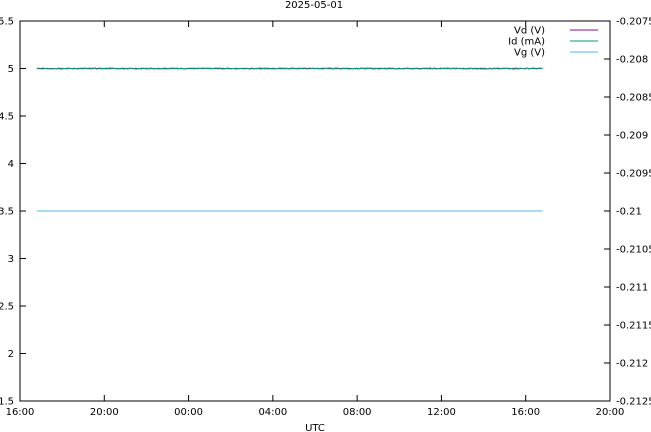 This screenshot has height=432, width=651. Describe the element at coordinates (11, 69) in the screenshot. I see `left-tick-label: 5` at that location.